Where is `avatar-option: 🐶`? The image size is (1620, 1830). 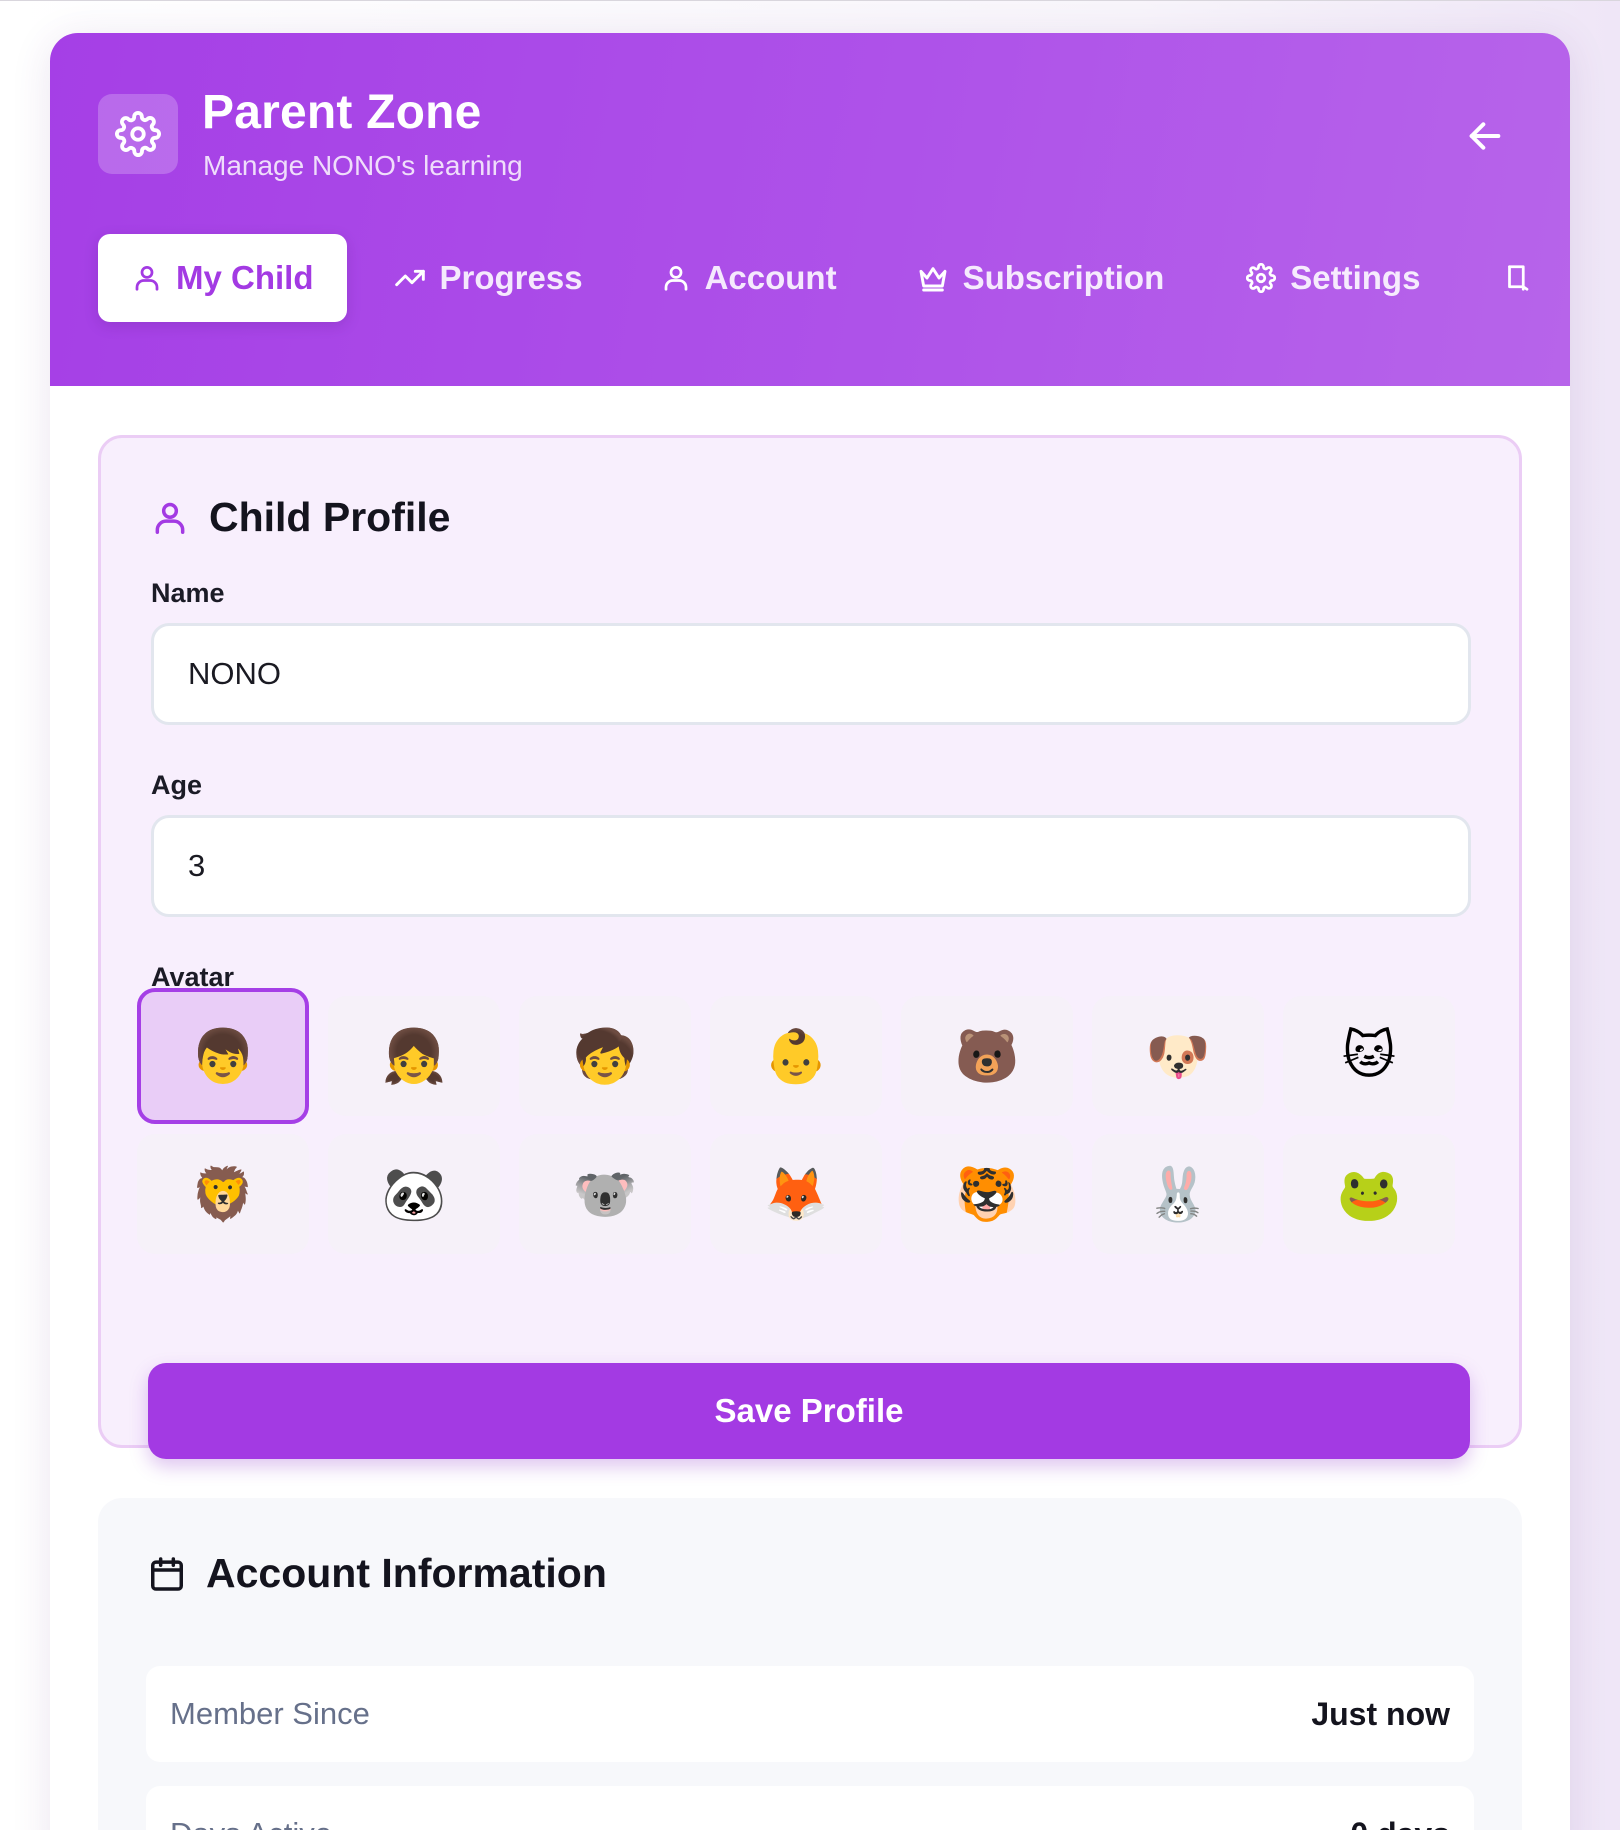 avatar-option: 🐶 is located at coordinates (1178, 1056).